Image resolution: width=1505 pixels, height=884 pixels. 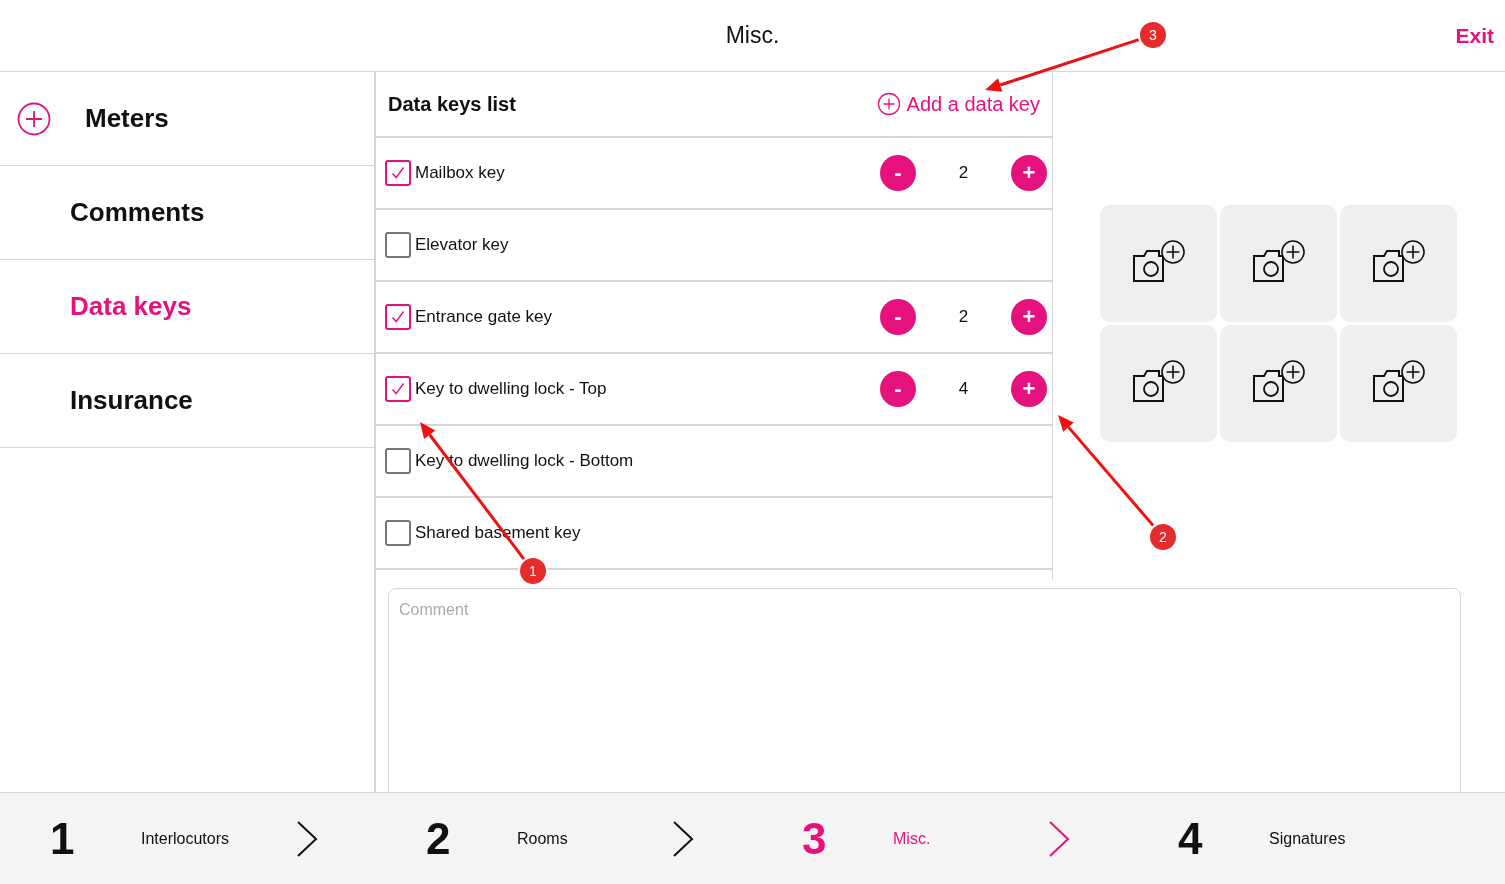 I want to click on quantity: 4, so click(x=963, y=389).